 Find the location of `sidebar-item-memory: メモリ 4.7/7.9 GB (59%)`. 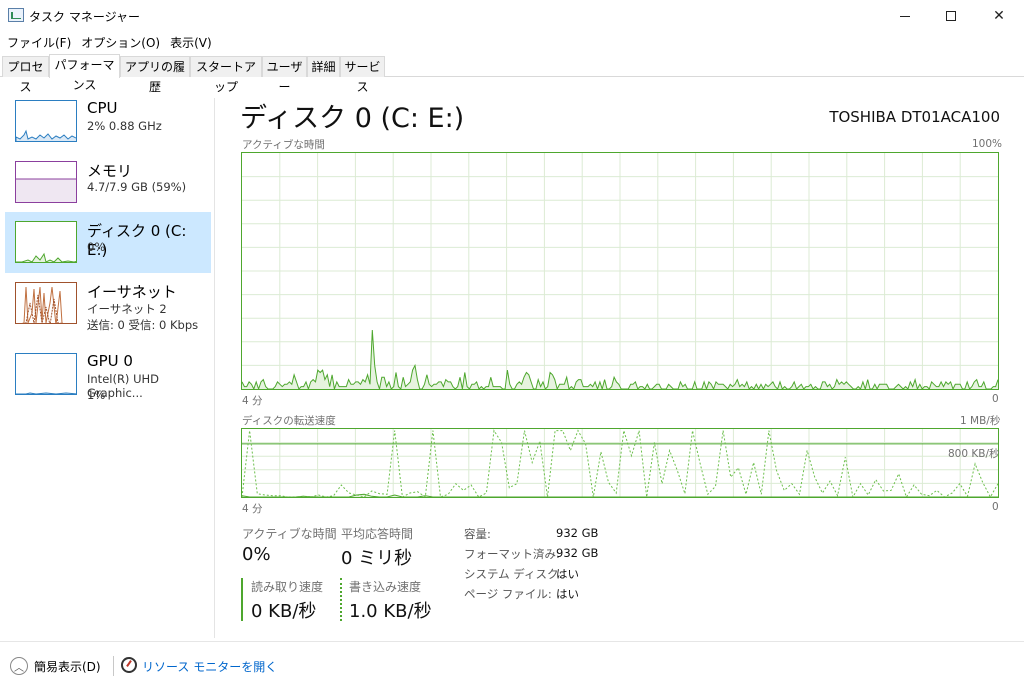

sidebar-item-memory: メモリ 4.7/7.9 GB (59%) is located at coordinates (108, 182).